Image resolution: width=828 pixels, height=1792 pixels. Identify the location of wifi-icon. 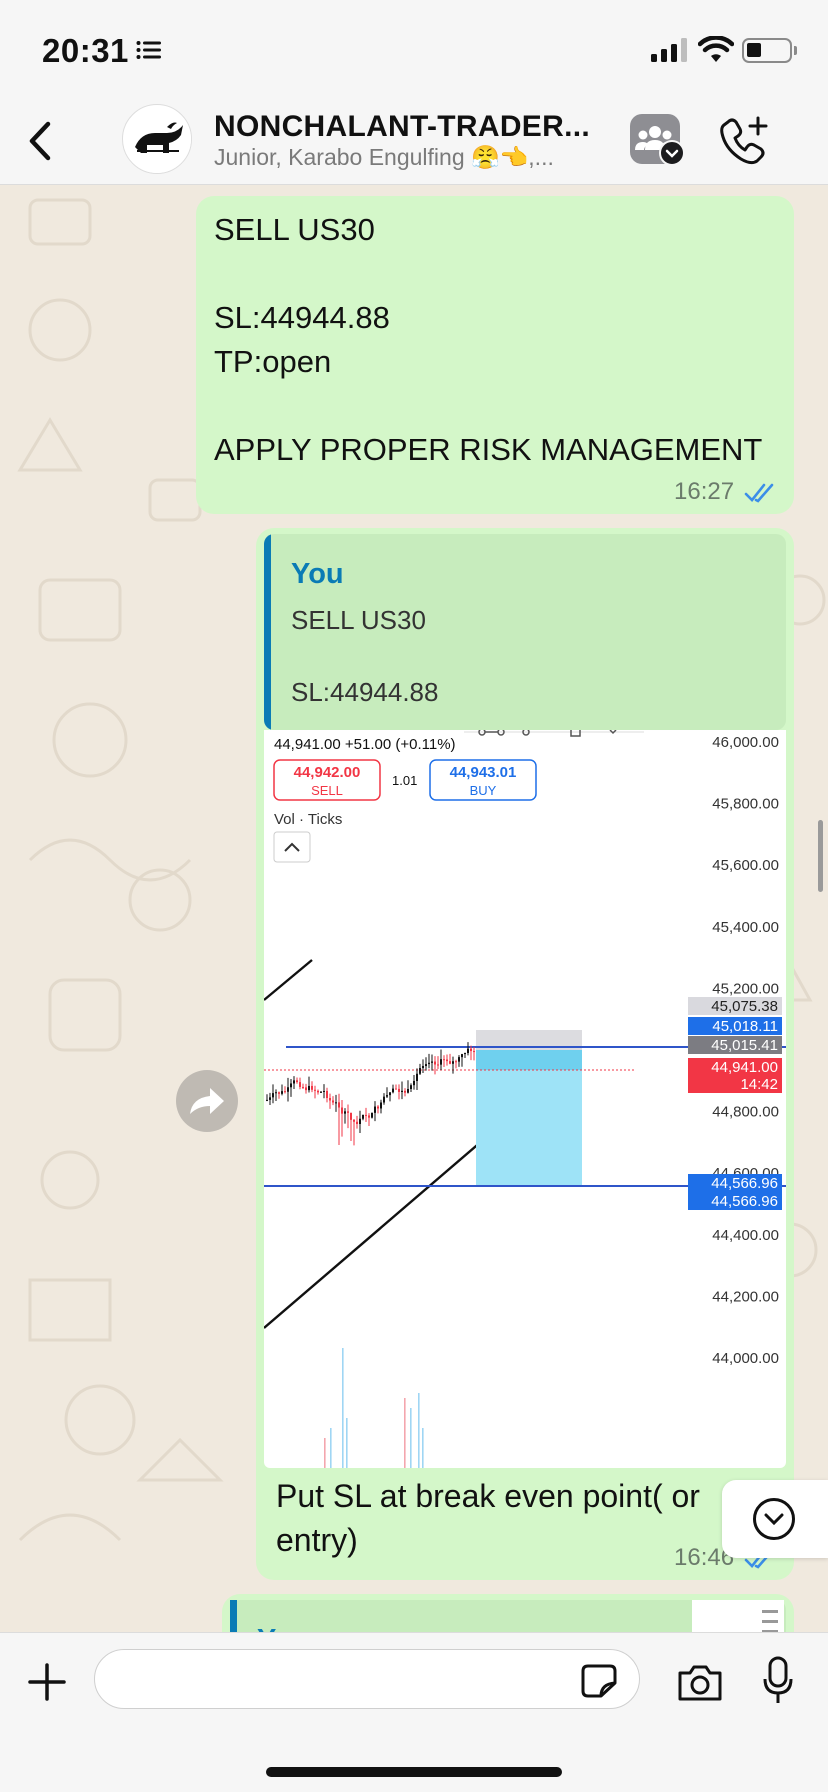
(716, 49).